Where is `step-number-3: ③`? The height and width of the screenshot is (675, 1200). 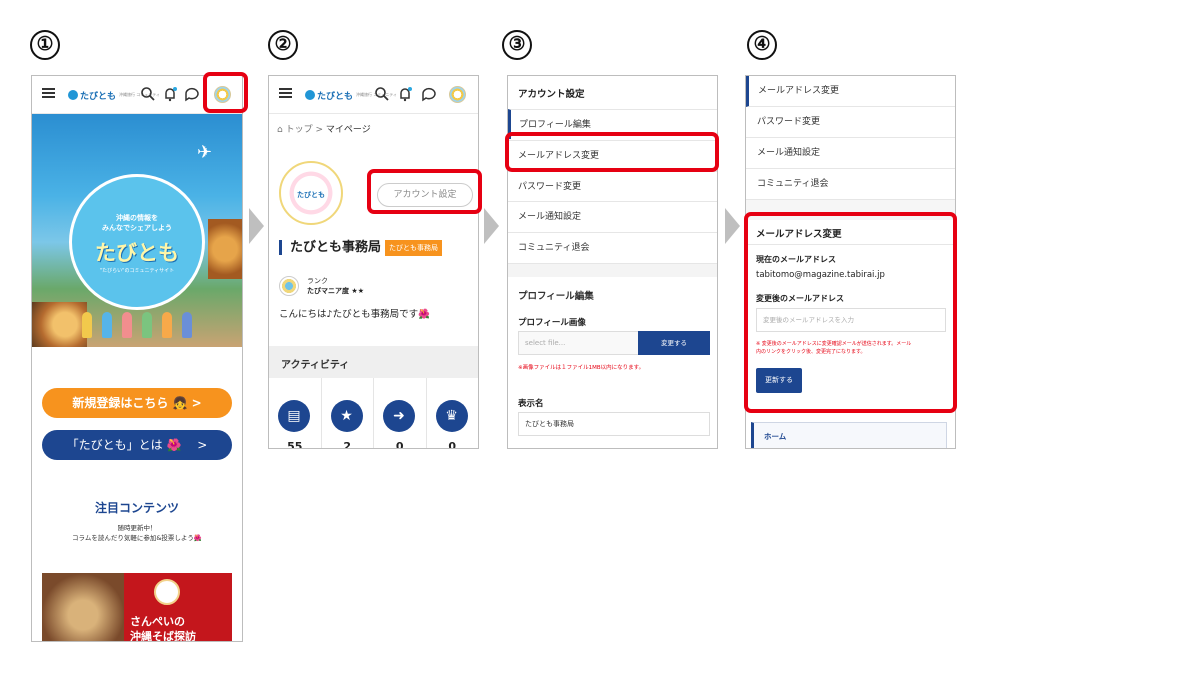 step-number-3: ③ is located at coordinates (517, 45).